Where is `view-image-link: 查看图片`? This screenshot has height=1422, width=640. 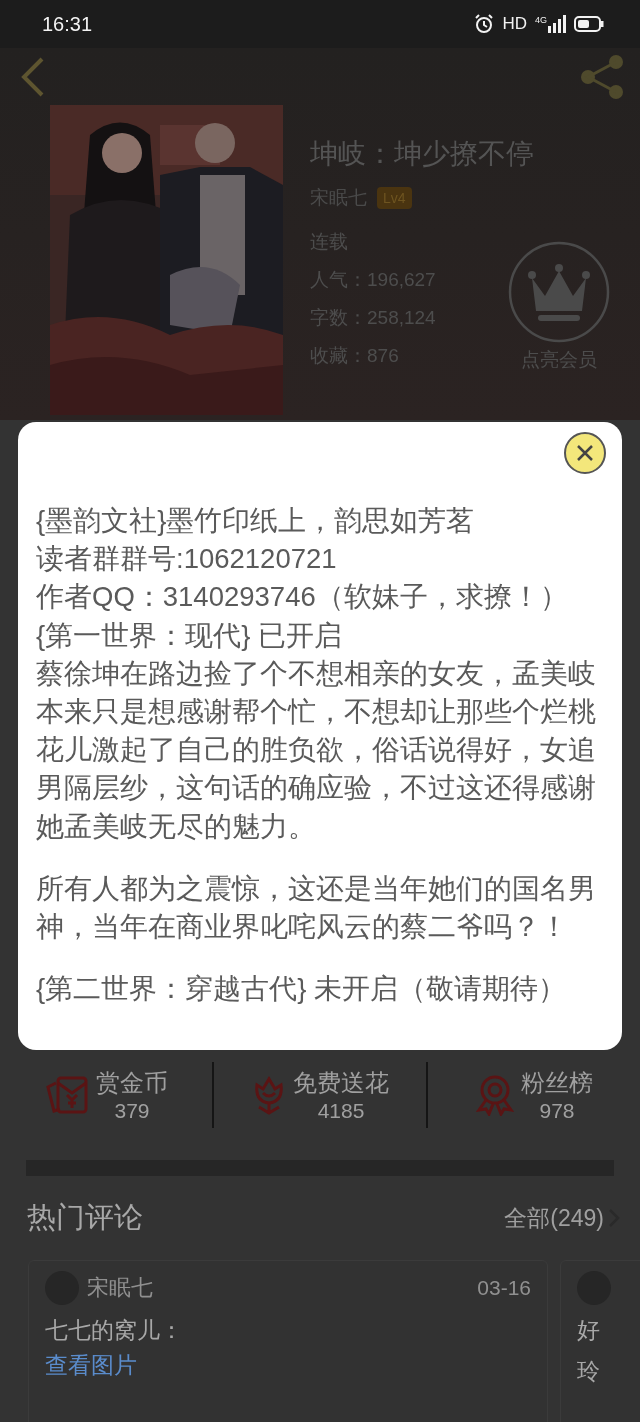 view-image-link: 查看图片 is located at coordinates (288, 1365).